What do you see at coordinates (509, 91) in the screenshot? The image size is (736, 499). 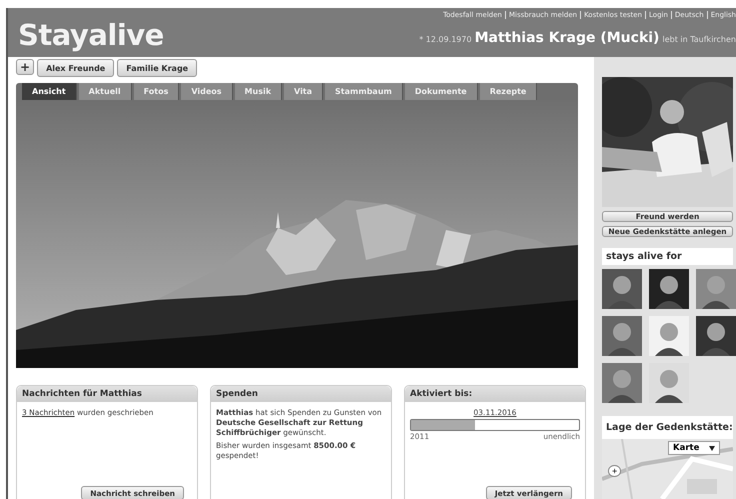 I see `nav-tab: Rezepte` at bounding box center [509, 91].